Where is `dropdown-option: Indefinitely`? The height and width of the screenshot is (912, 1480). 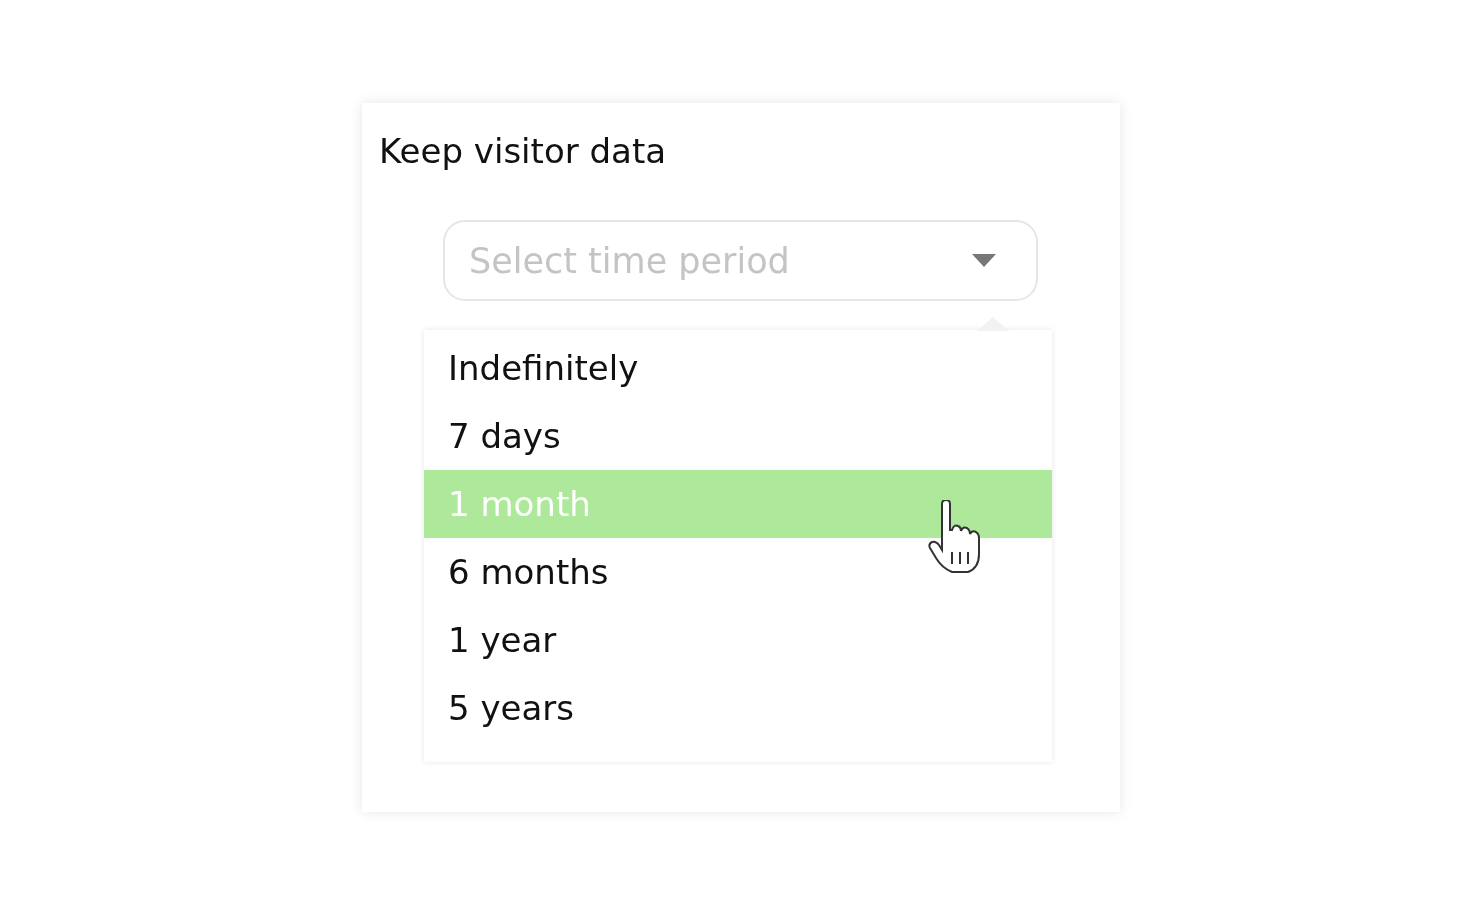
dropdown-option: Indefinitely is located at coordinates (738, 368).